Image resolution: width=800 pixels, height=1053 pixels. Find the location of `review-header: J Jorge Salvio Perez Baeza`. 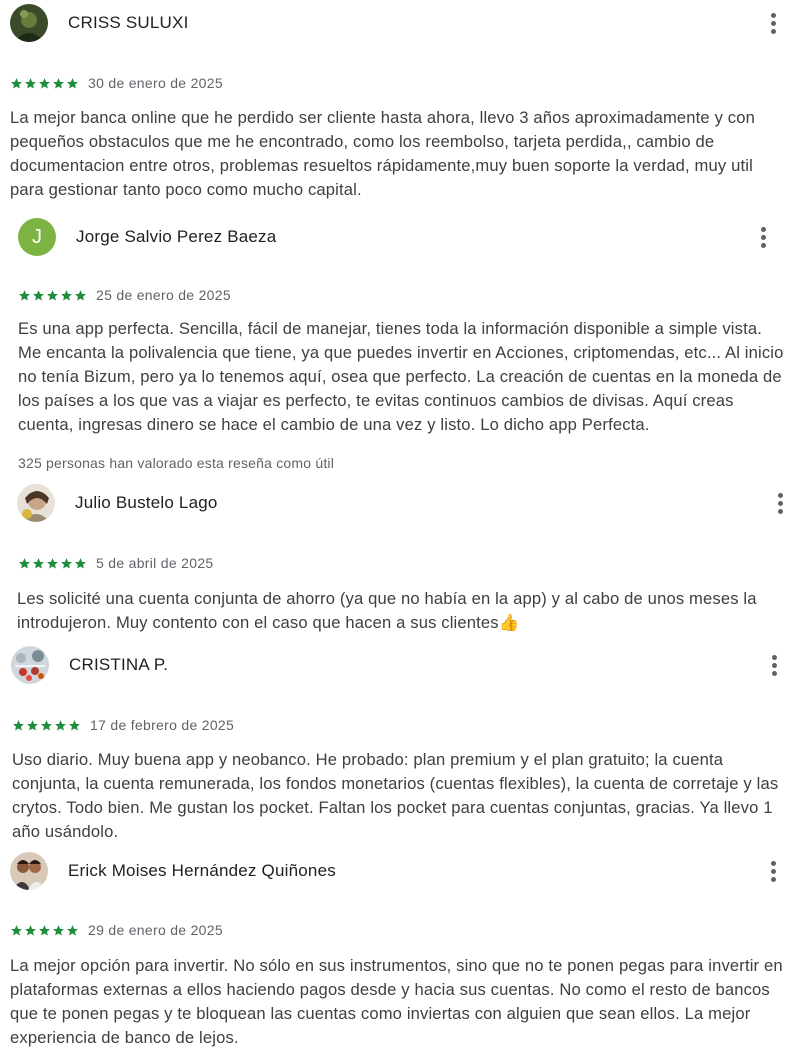

review-header: J Jorge Salvio Perez Baeza is located at coordinates (147, 237).